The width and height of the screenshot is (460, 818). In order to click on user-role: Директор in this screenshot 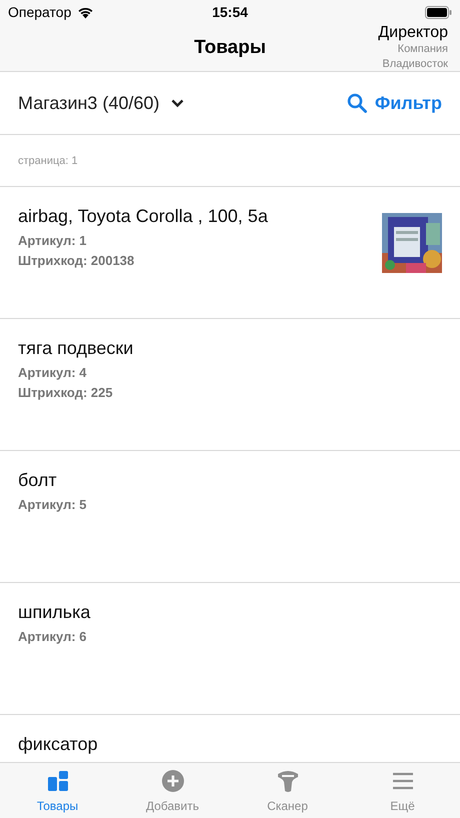, I will do `click(413, 33)`.